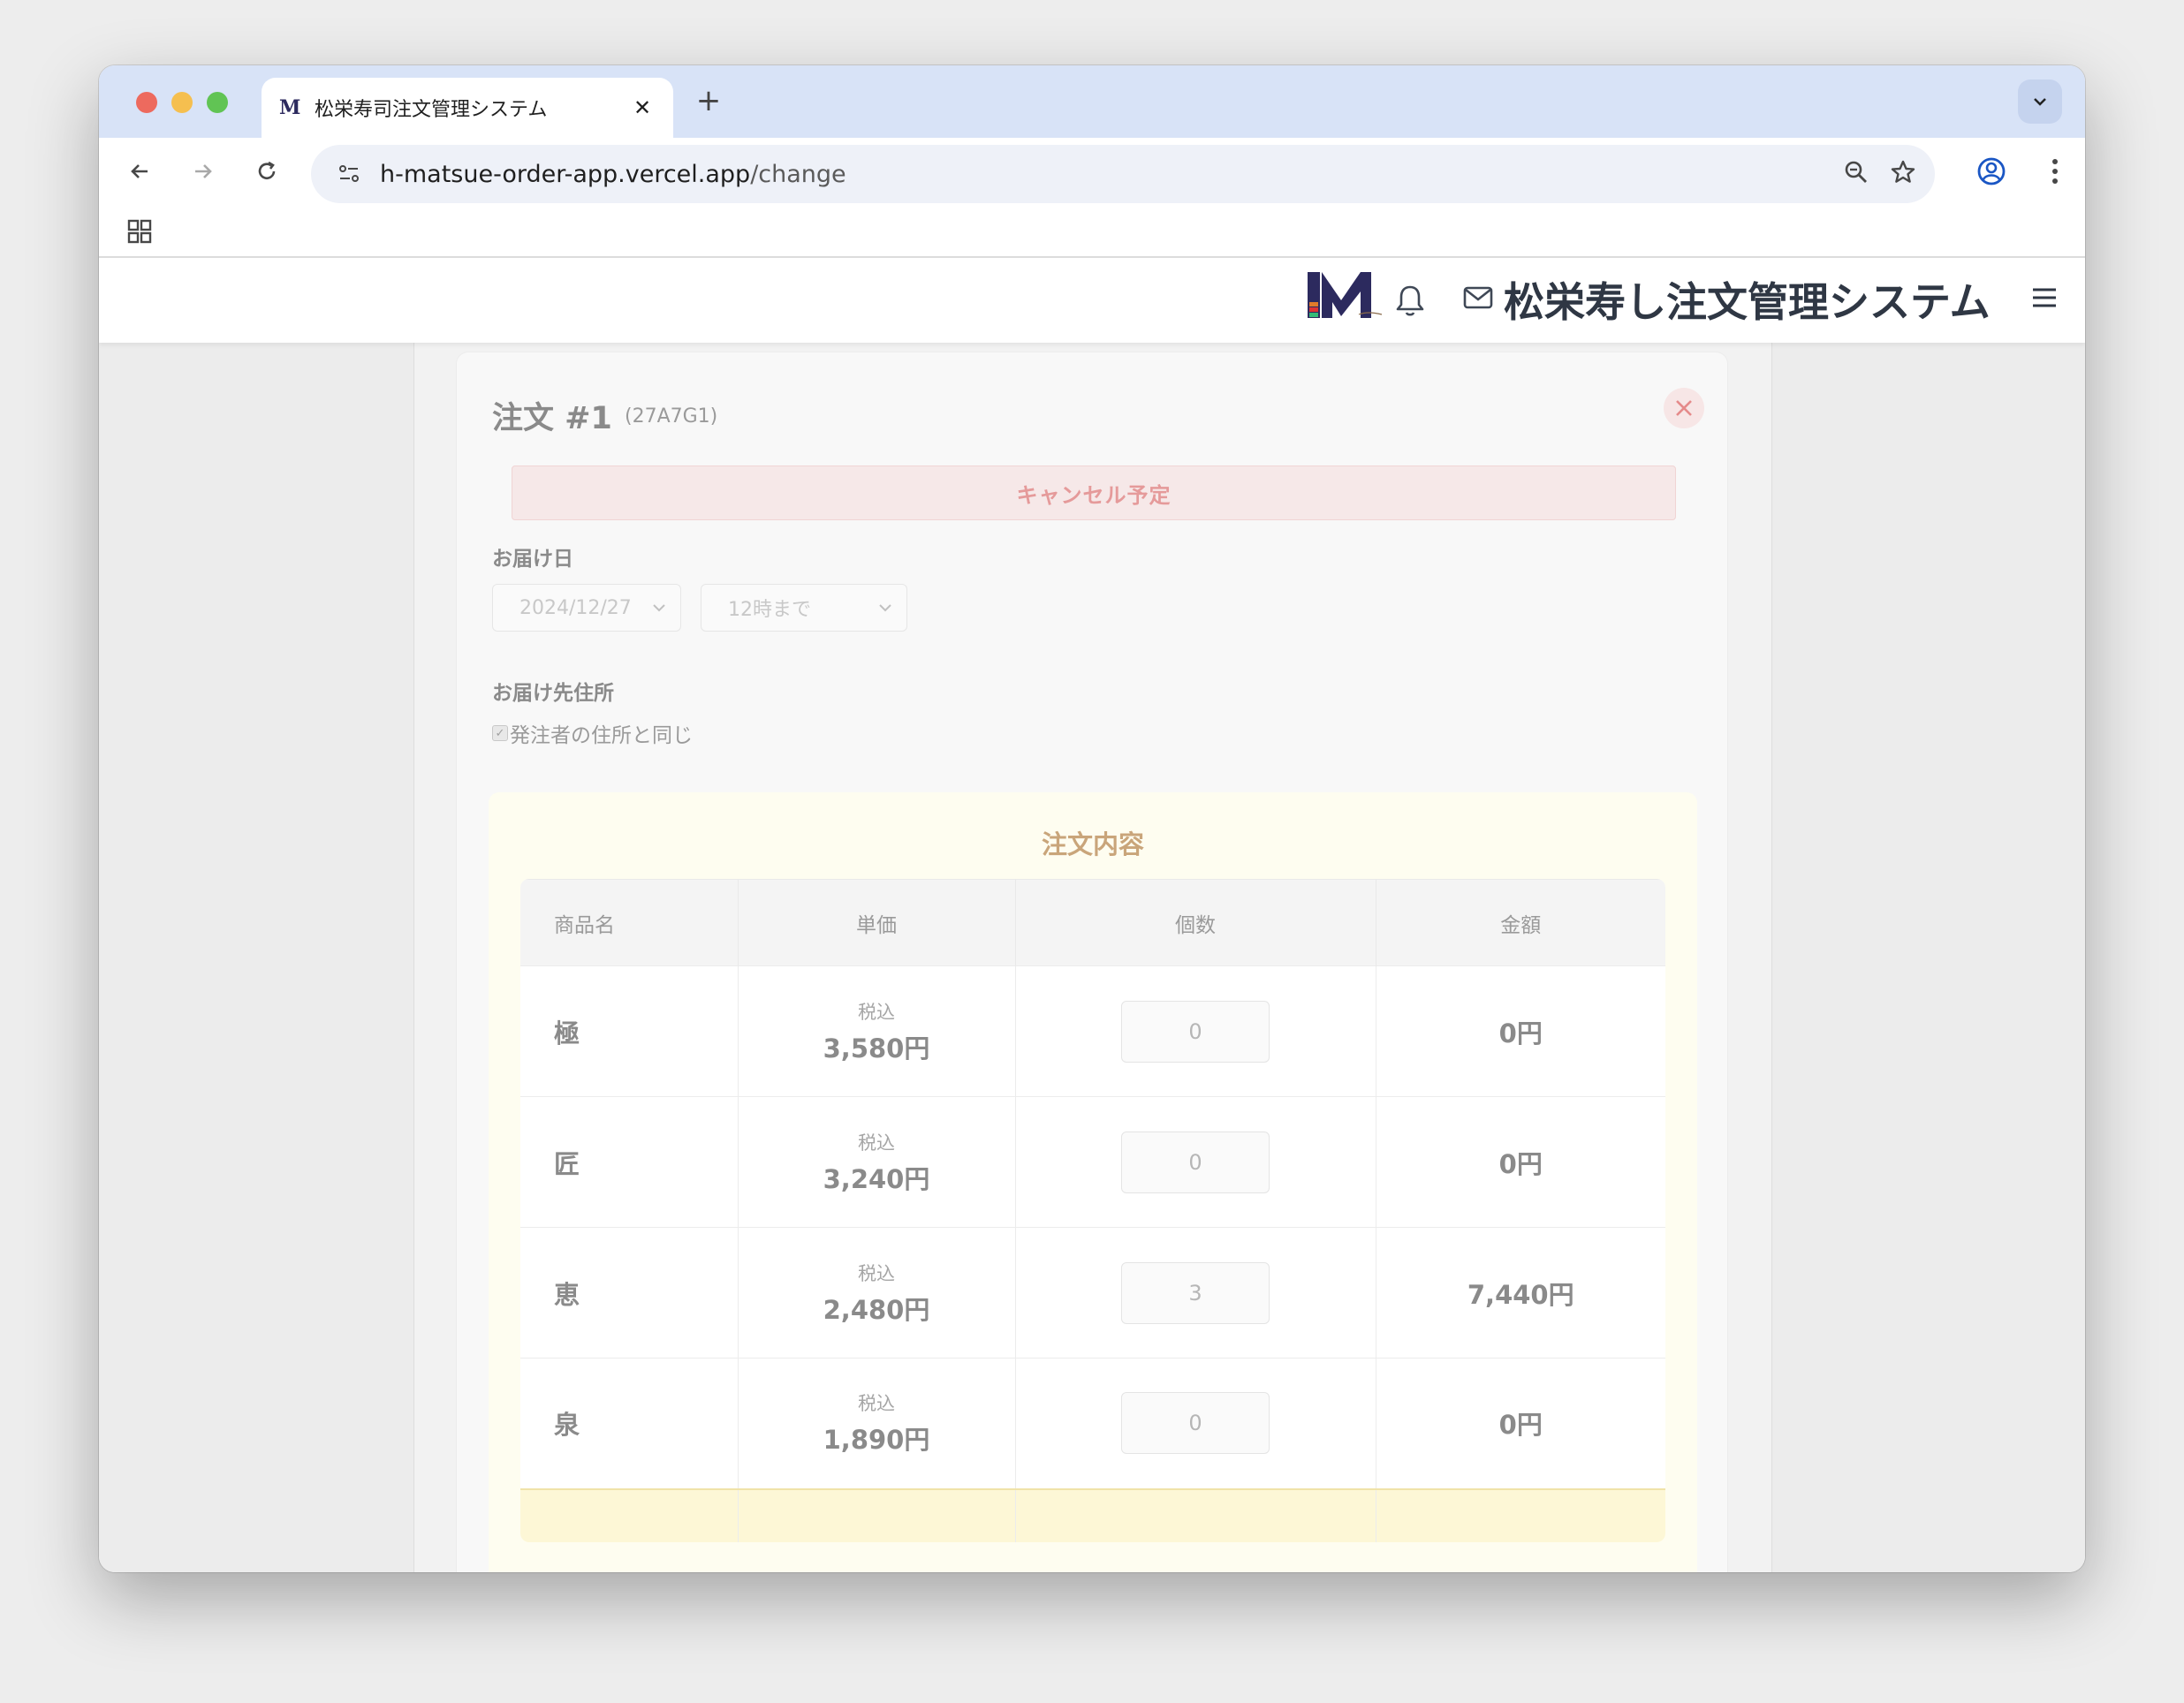 This screenshot has height=1703, width=2184. I want to click on header-amount: 金額, so click(1520, 922).